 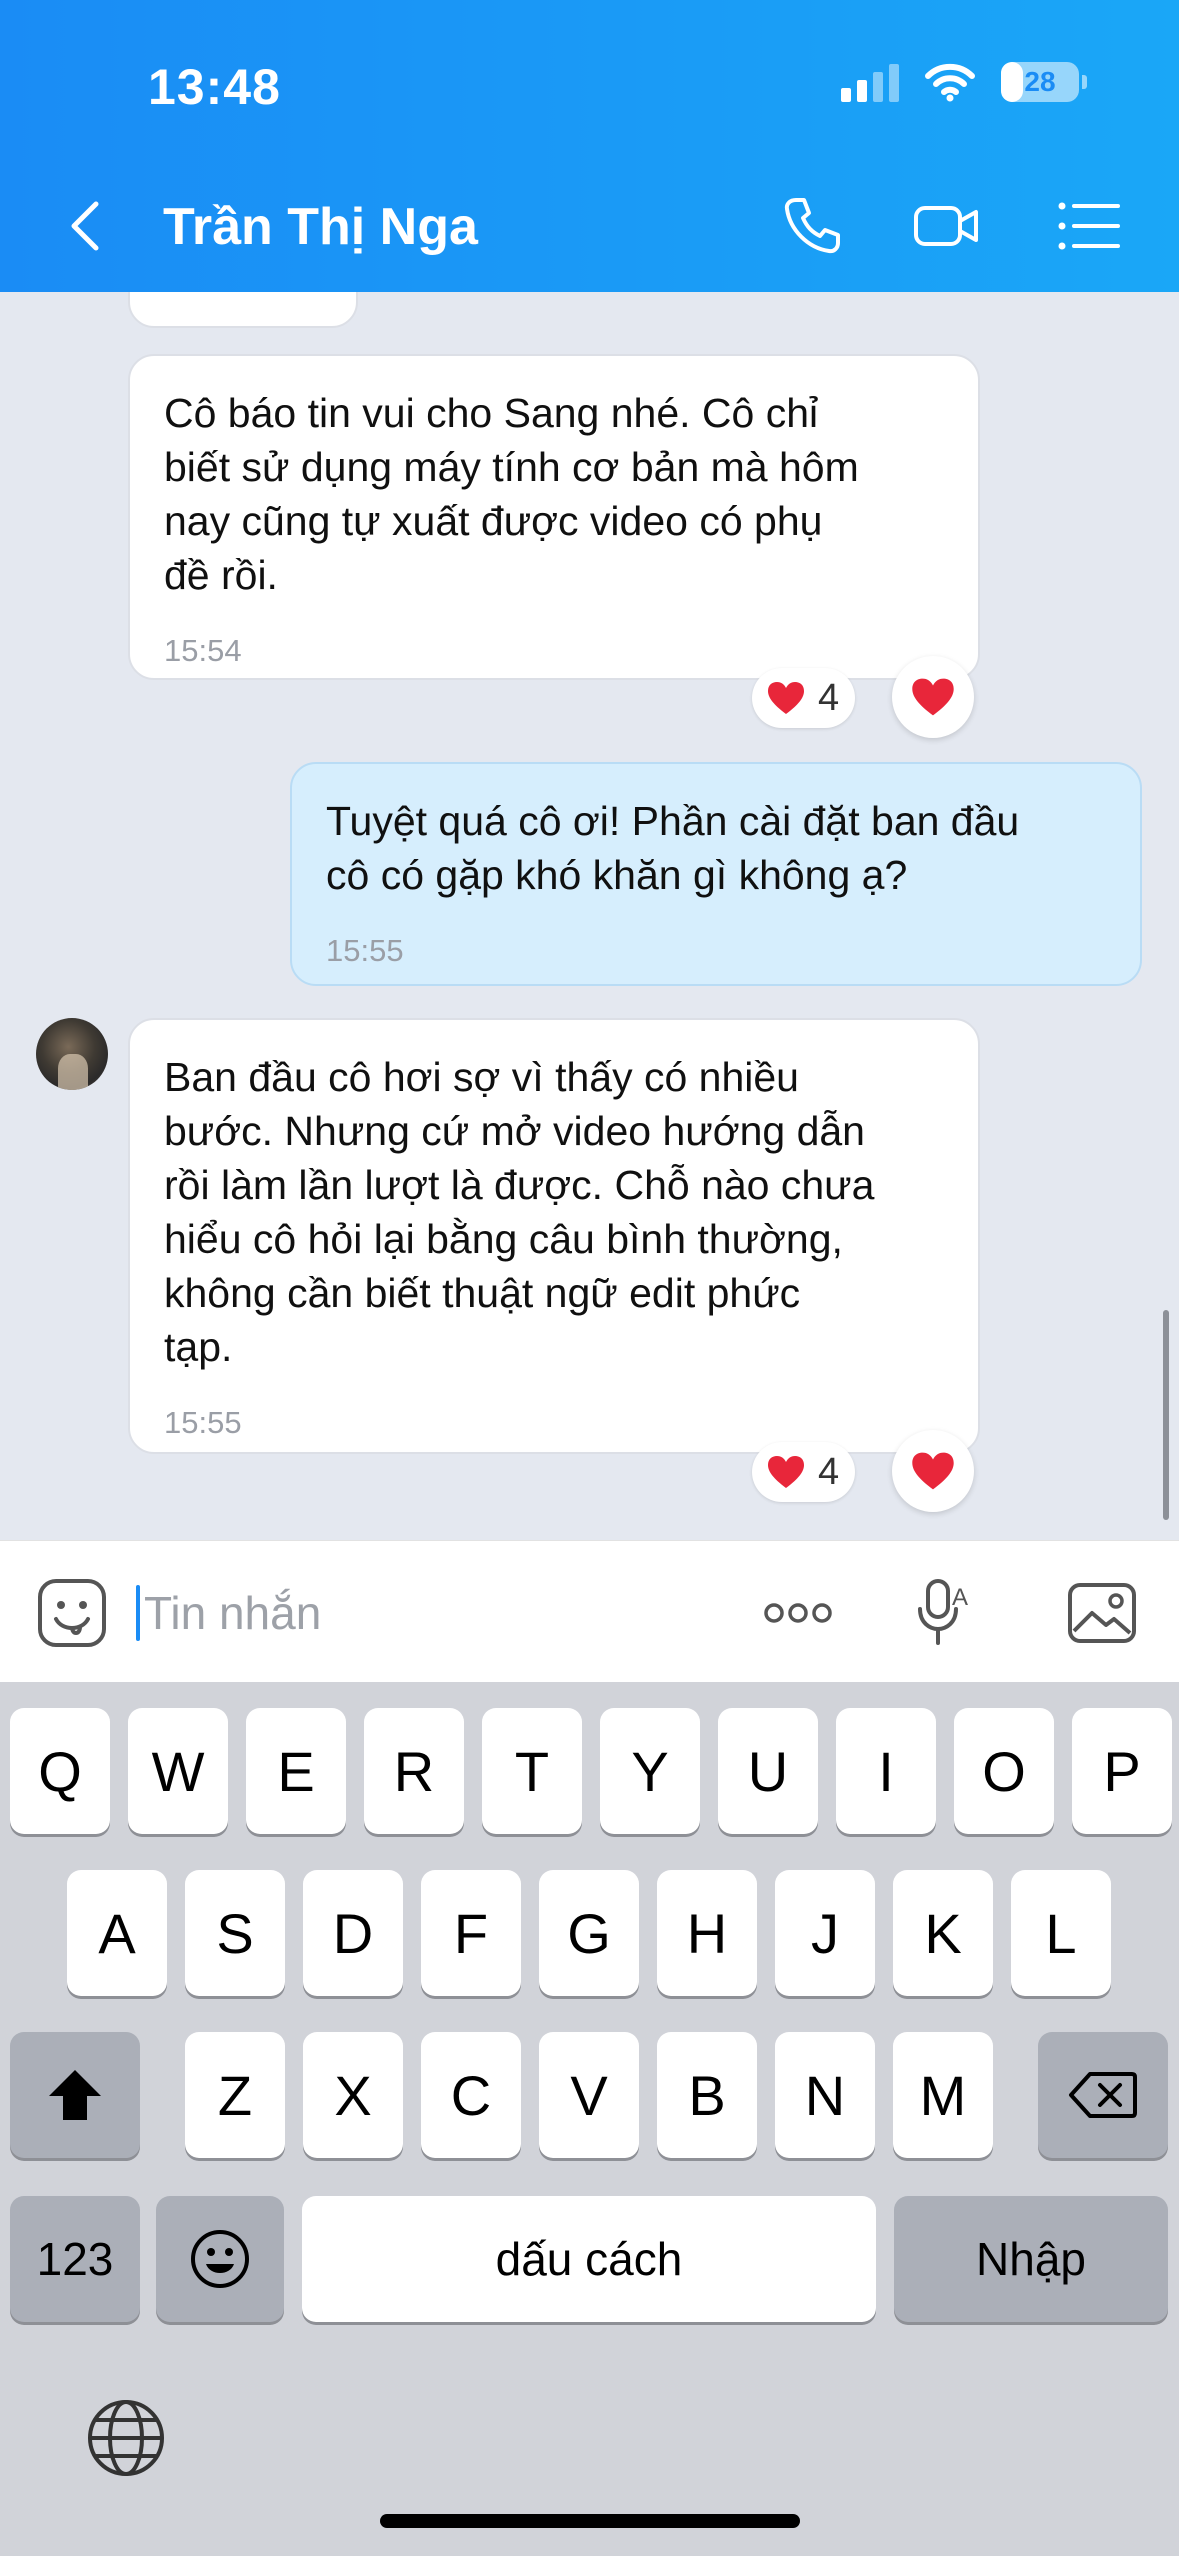 I want to click on key-a: A, so click(x=117, y=1933).